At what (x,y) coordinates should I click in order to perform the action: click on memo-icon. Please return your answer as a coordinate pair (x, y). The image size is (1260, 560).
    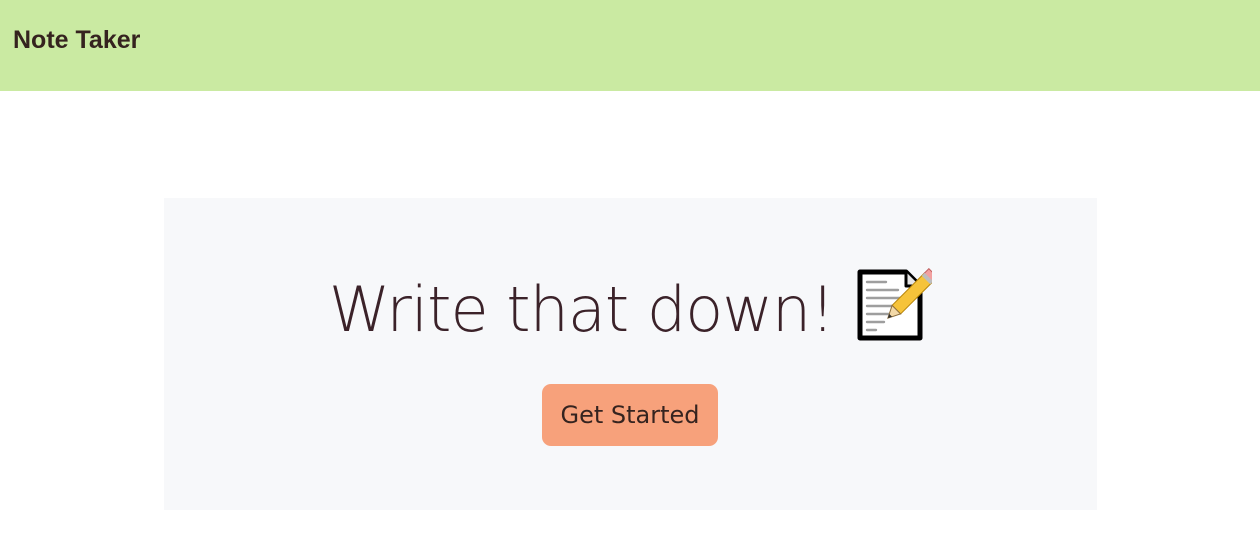
    Looking at the image, I should click on (893, 306).